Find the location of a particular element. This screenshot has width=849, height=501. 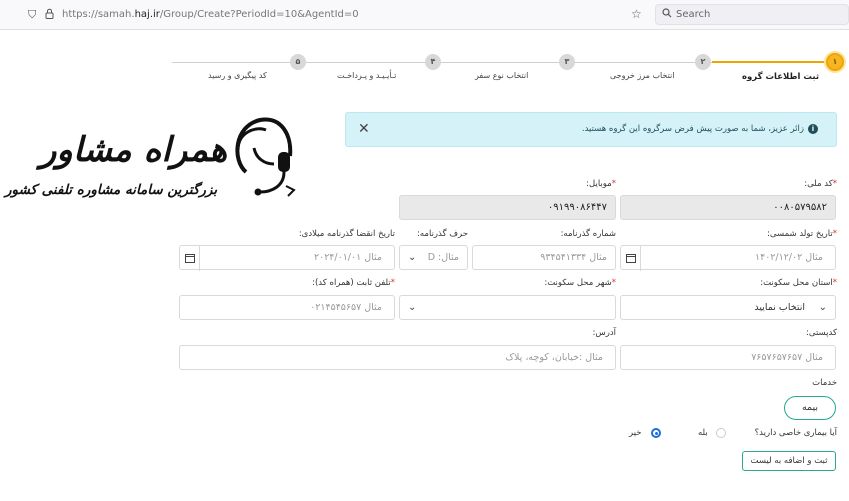

step-3-circle: ۳ is located at coordinates (567, 62).